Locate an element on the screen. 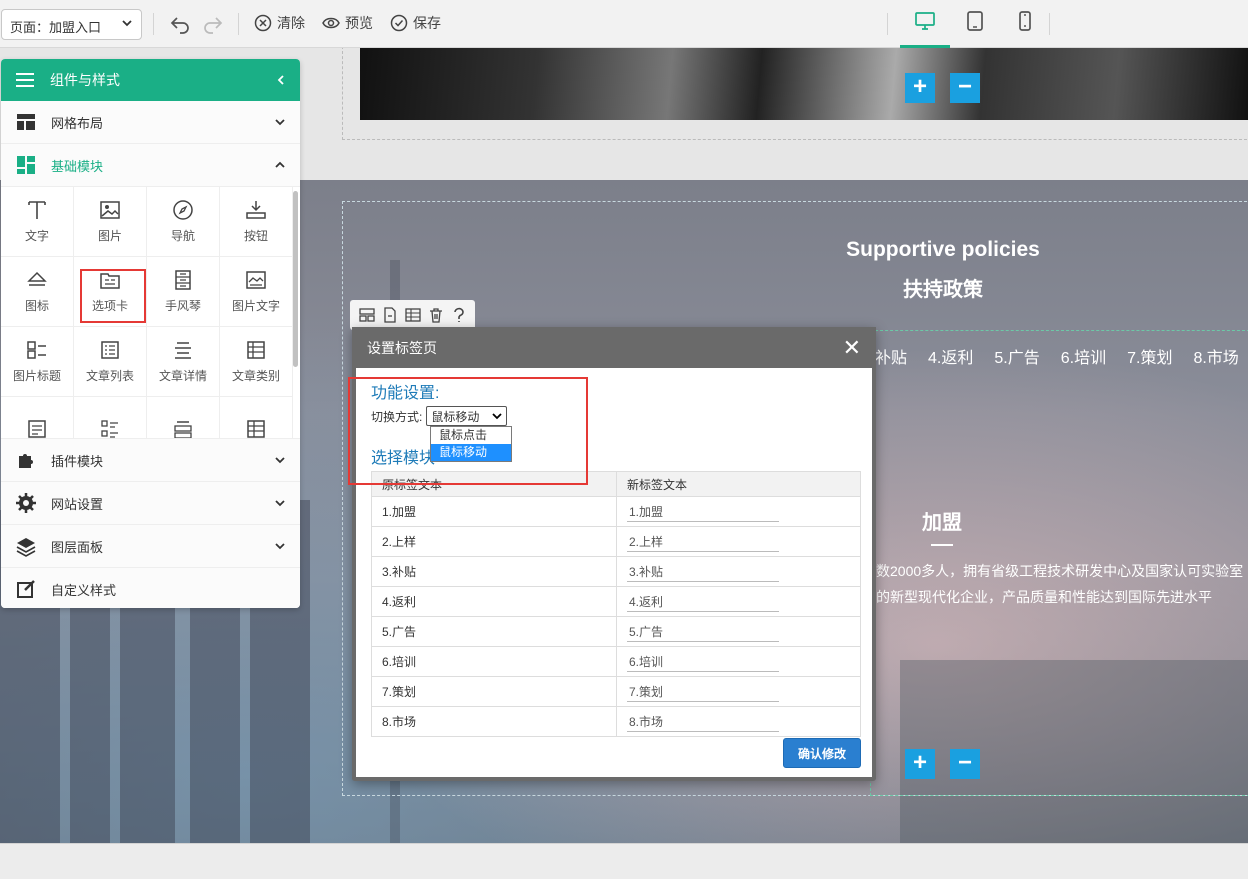  new-label-input: 4.返利 is located at coordinates (703, 602).